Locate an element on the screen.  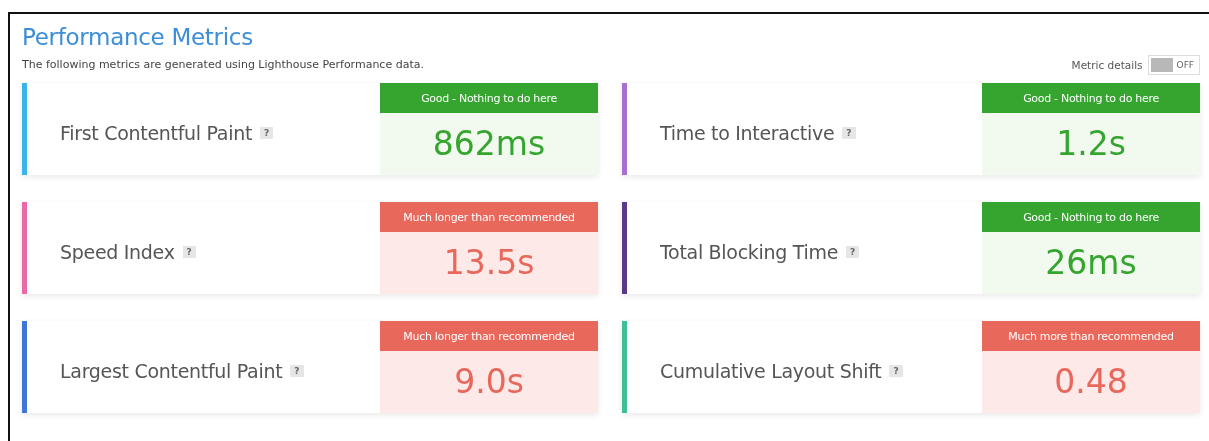
page-subtitle: The following metrics are generated using Lighthouse Performance data. is located at coordinates (223, 64).